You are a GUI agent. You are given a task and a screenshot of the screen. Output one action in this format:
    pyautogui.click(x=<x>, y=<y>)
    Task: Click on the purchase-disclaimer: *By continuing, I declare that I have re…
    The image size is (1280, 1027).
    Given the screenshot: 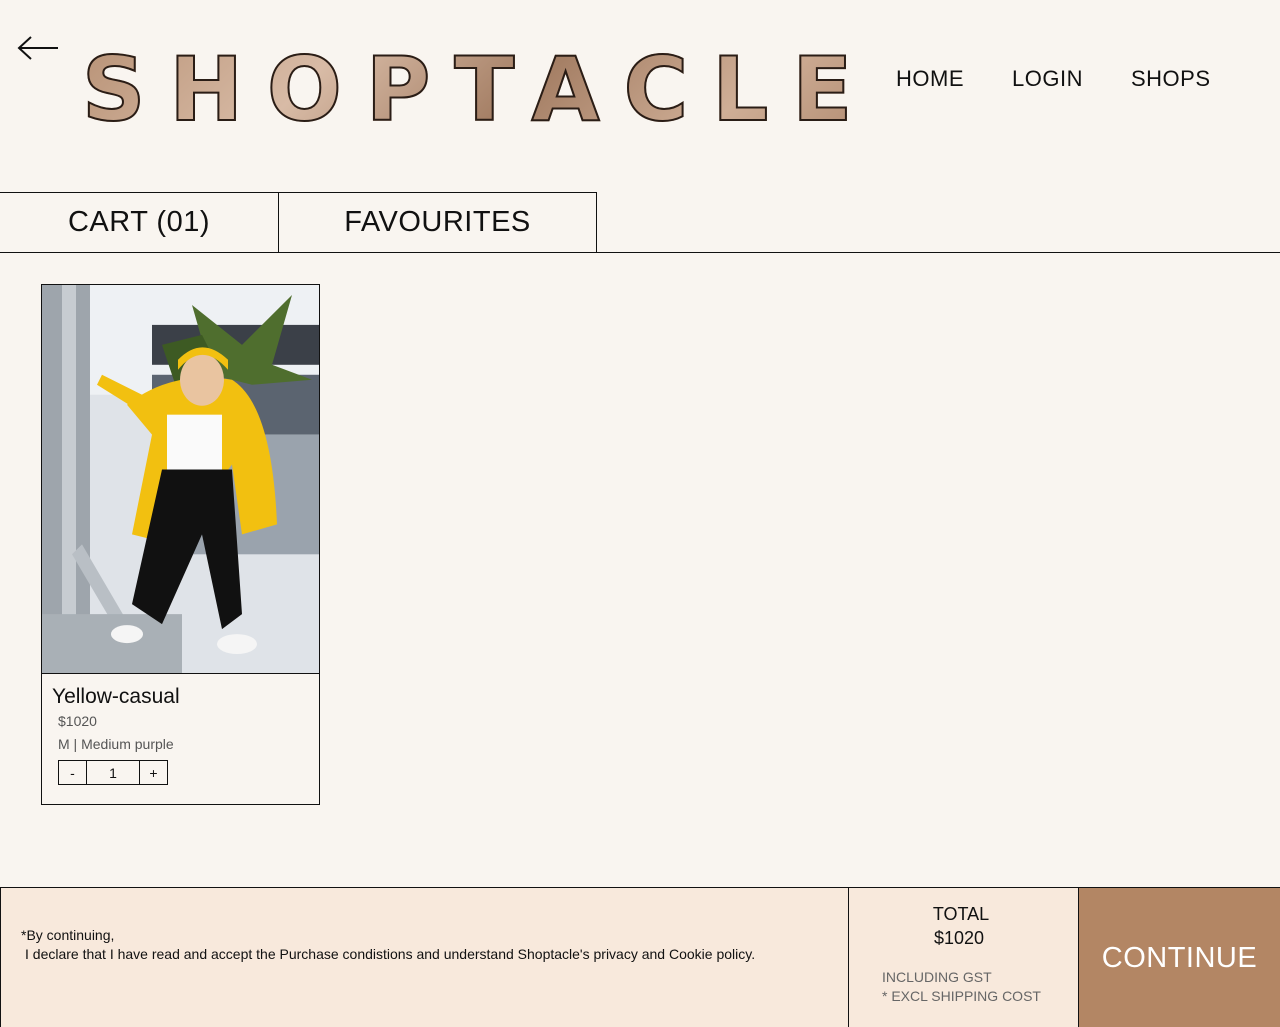 What is the action you would take?
    pyautogui.click(x=424, y=957)
    